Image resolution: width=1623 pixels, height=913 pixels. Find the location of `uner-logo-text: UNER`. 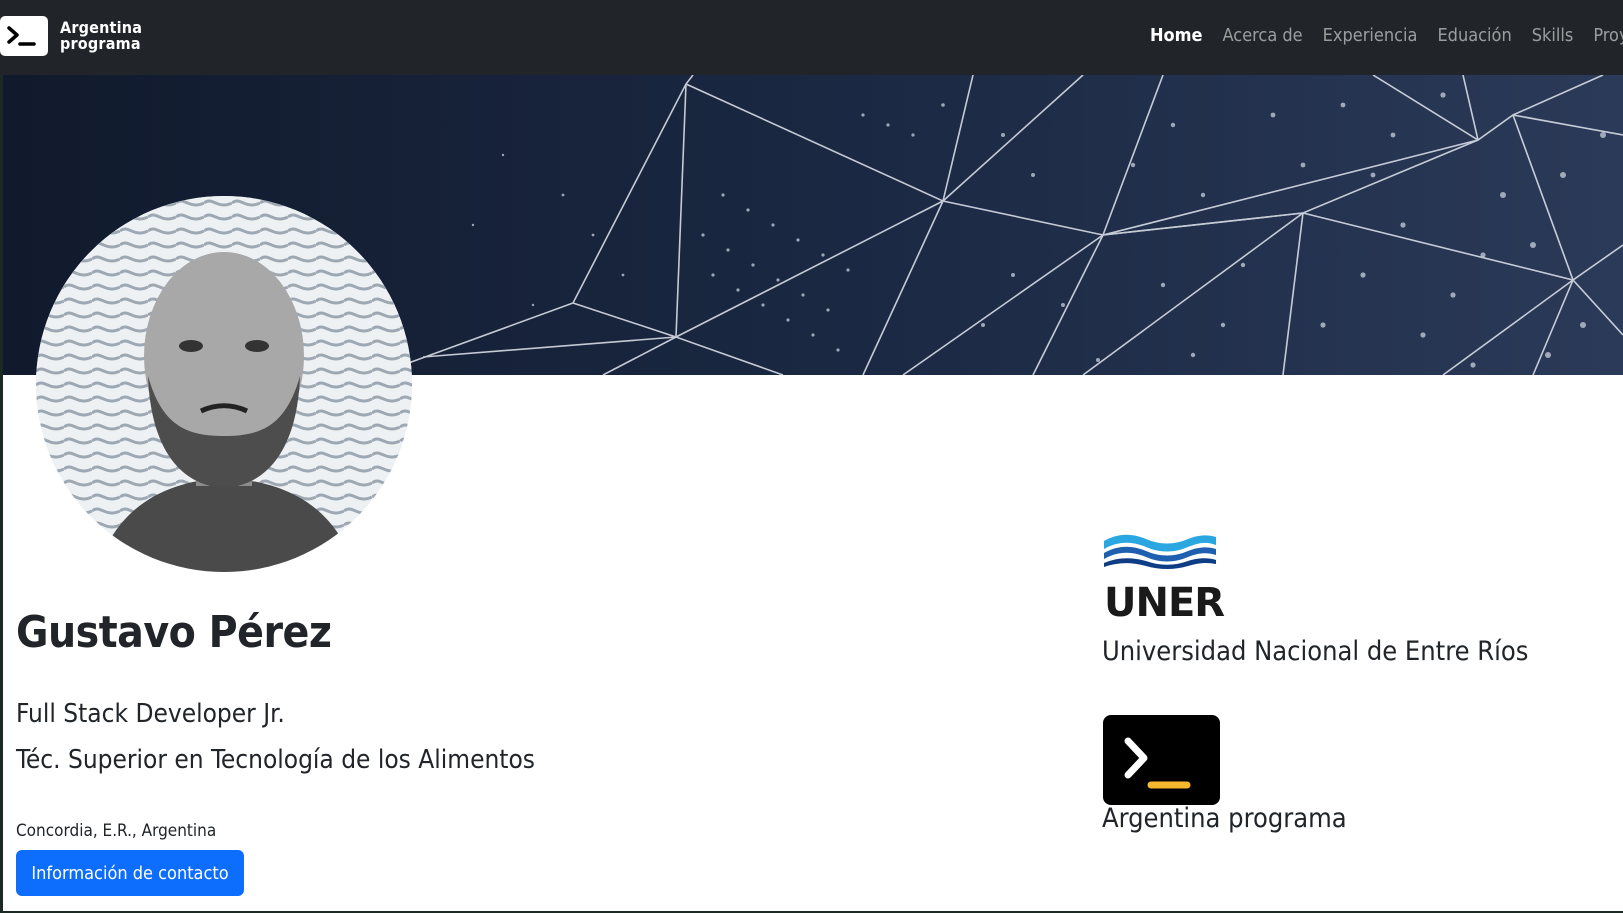

uner-logo-text: UNER is located at coordinates (1164, 603).